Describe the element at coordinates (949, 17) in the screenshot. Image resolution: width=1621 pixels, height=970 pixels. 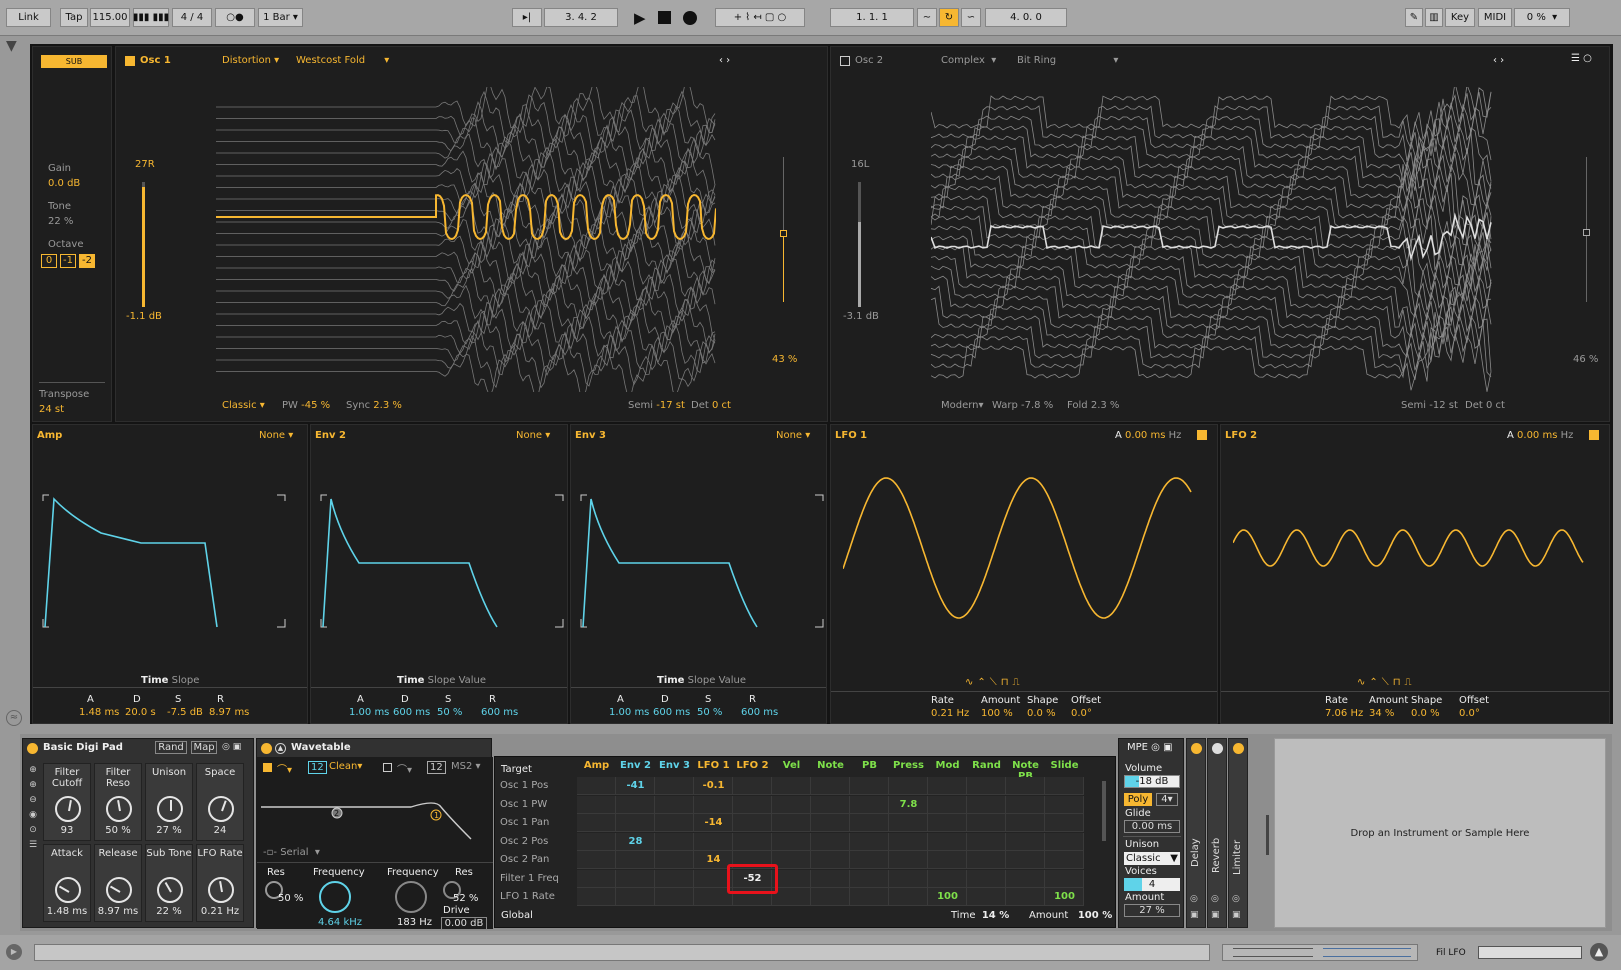
I see `loop-toggle-icon: ↻` at that location.